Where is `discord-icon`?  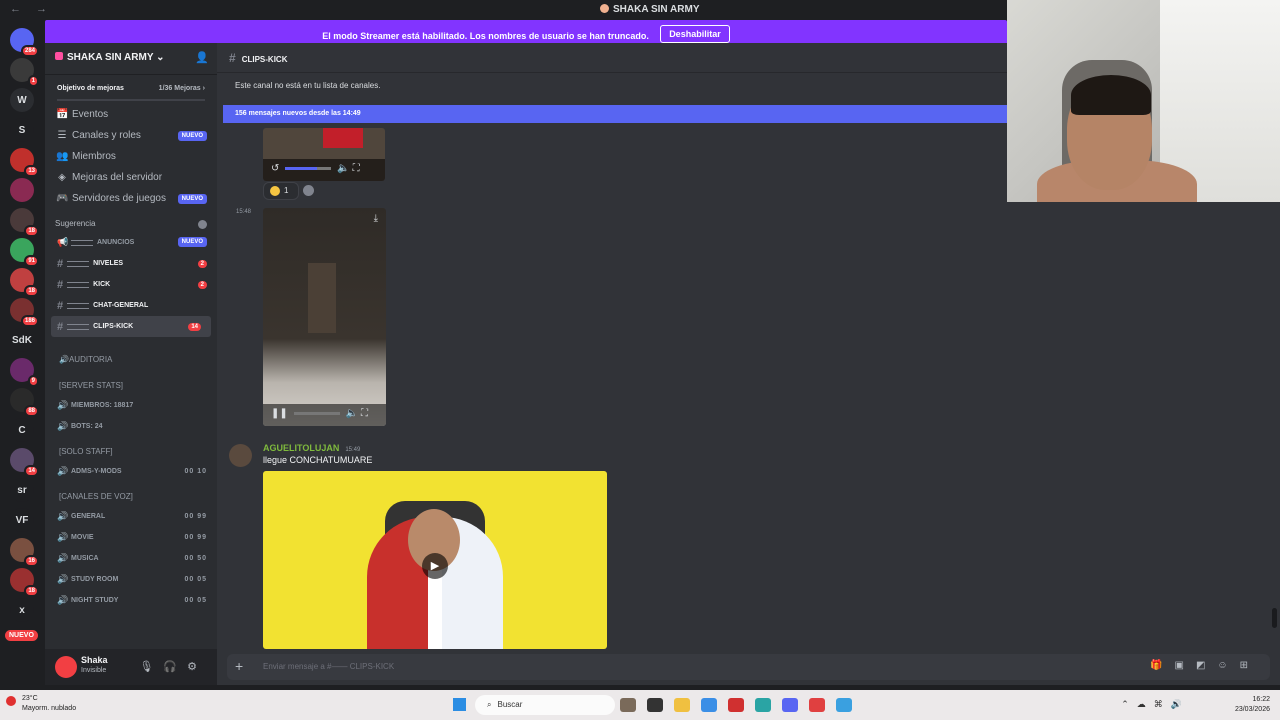 discord-icon is located at coordinates (790, 705).